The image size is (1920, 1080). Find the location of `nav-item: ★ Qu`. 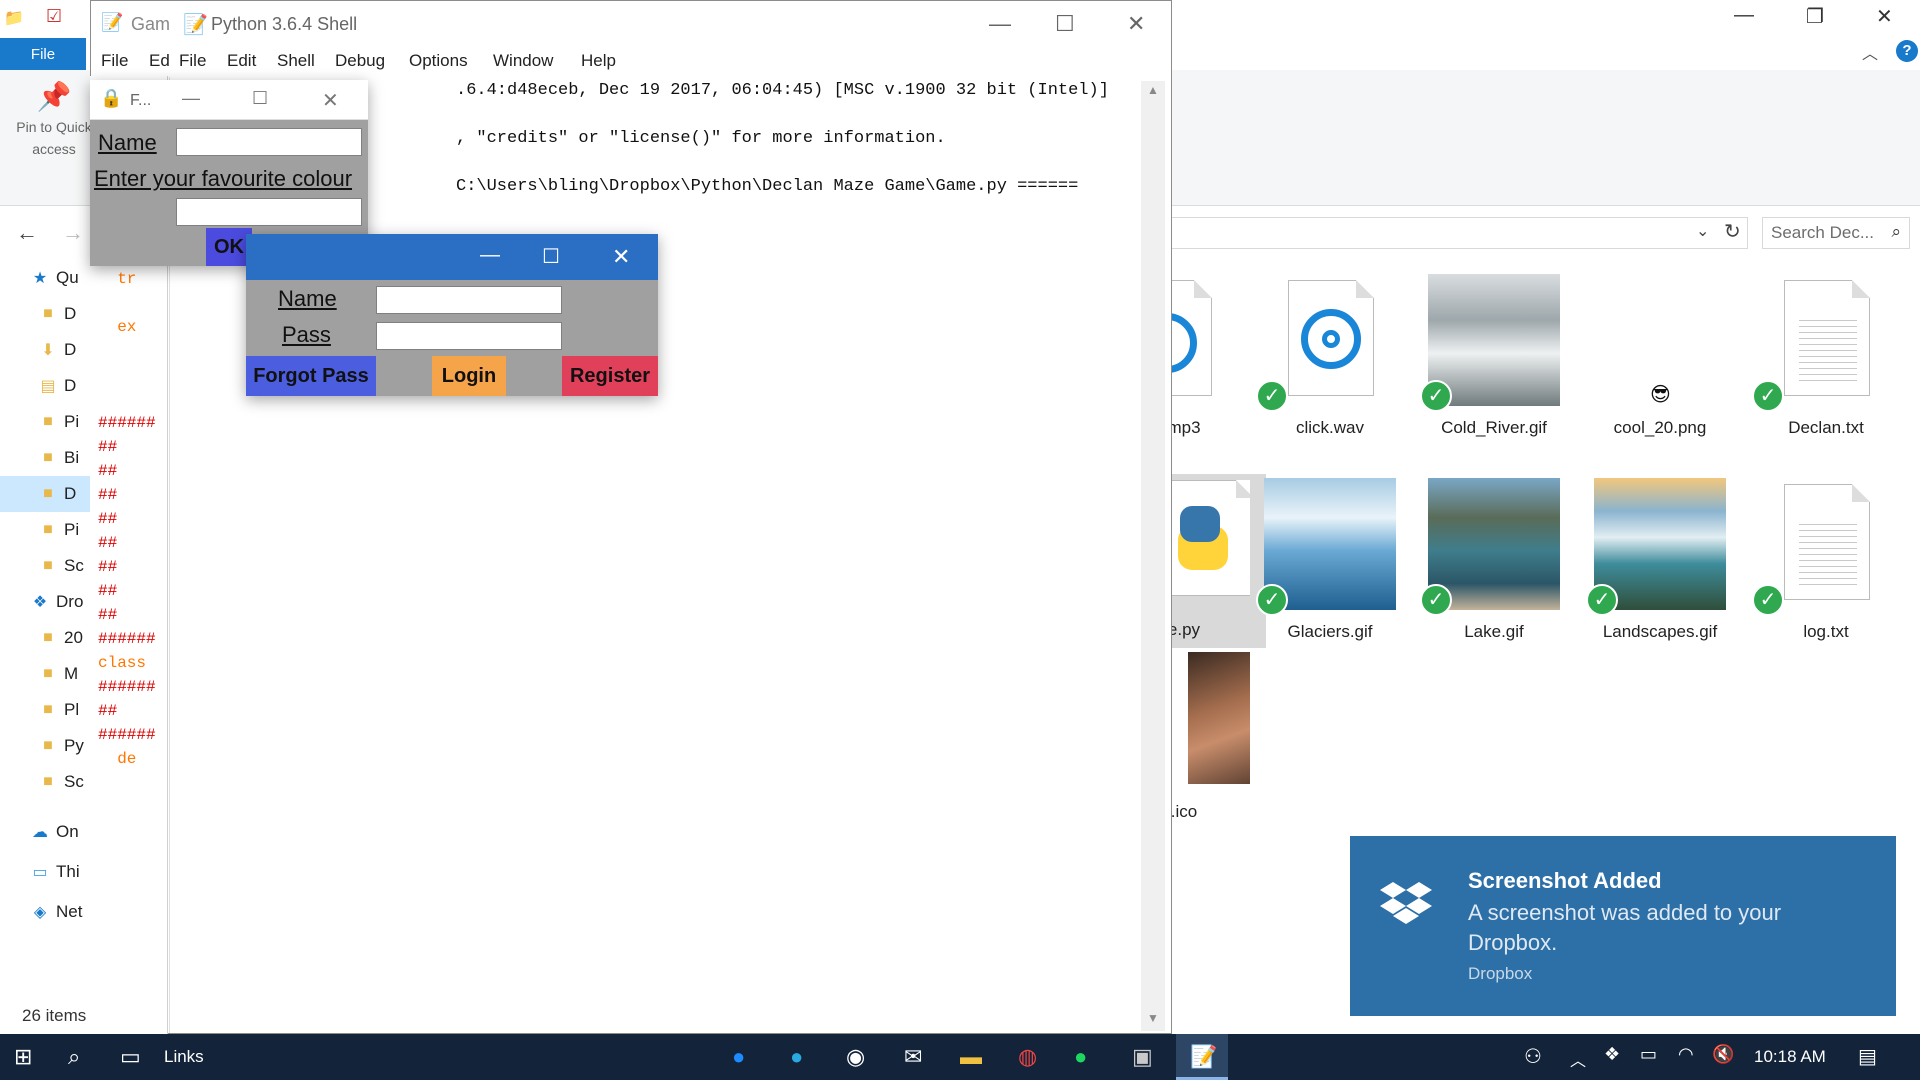

nav-item: ★ Qu is located at coordinates (46, 278).